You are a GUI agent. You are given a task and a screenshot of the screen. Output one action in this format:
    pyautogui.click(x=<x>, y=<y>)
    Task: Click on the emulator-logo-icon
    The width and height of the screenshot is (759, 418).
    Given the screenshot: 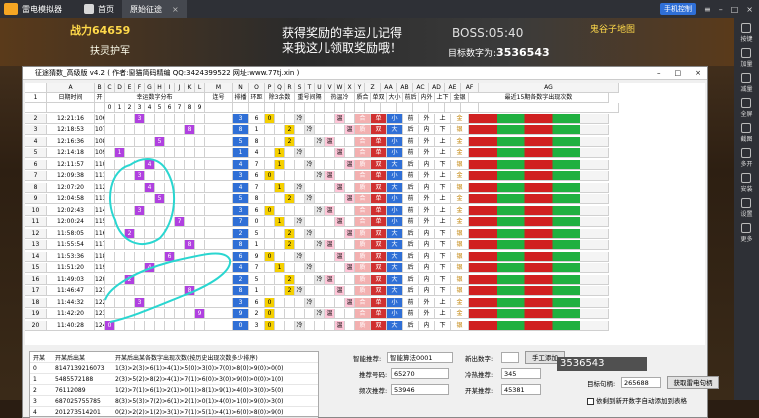 What is the action you would take?
    pyautogui.click(x=11, y=9)
    